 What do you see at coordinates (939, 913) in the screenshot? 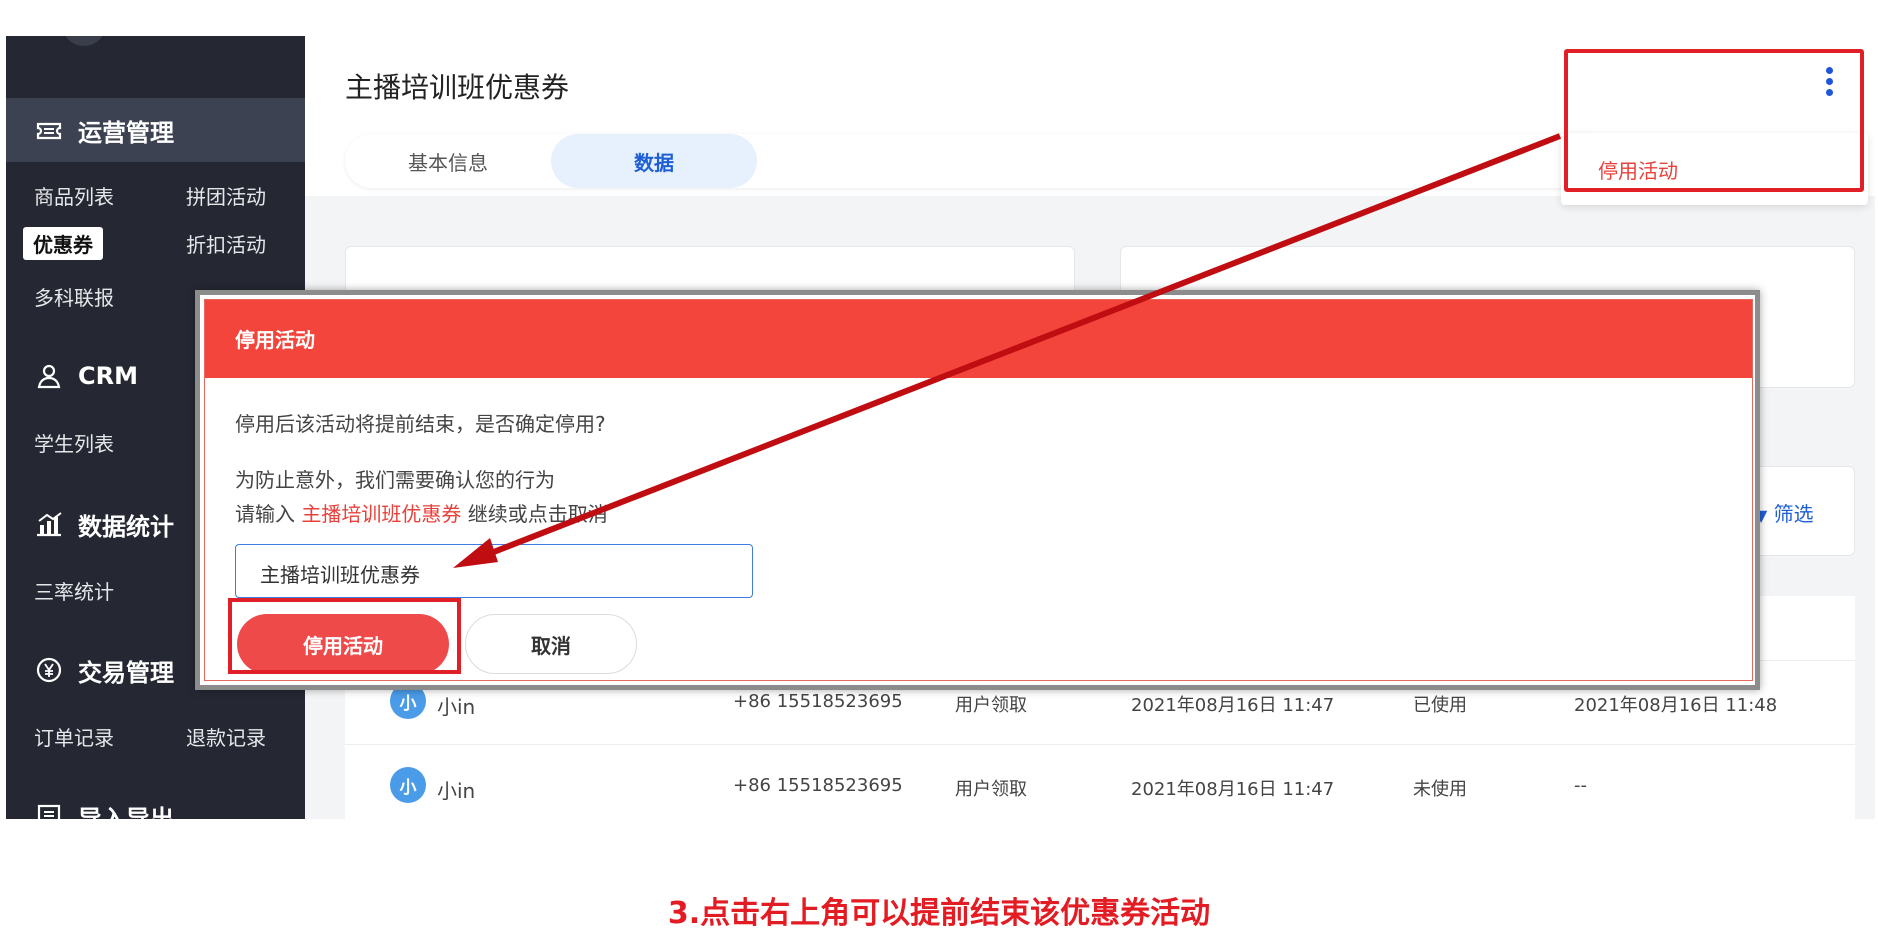
I see `instruction-caption: 3.点击右上角可以提前结束该优惠券活动` at bounding box center [939, 913].